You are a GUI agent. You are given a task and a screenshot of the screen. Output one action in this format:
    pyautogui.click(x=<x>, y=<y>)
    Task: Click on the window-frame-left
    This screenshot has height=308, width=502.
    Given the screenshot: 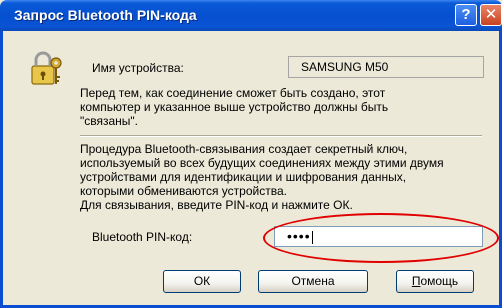 What is the action you would take?
    pyautogui.click(x=1, y=169)
    